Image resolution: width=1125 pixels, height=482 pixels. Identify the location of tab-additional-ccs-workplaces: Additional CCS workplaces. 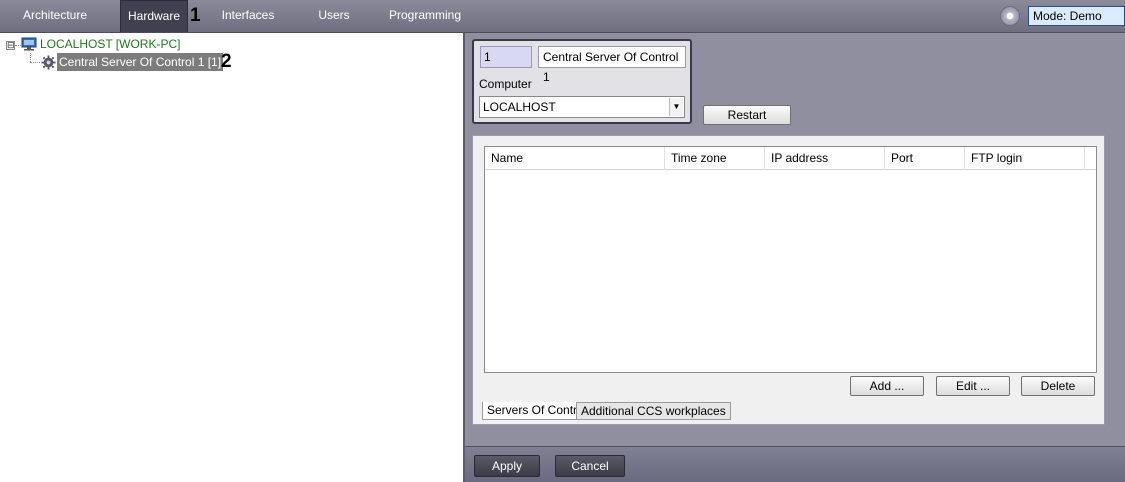
(653, 411).